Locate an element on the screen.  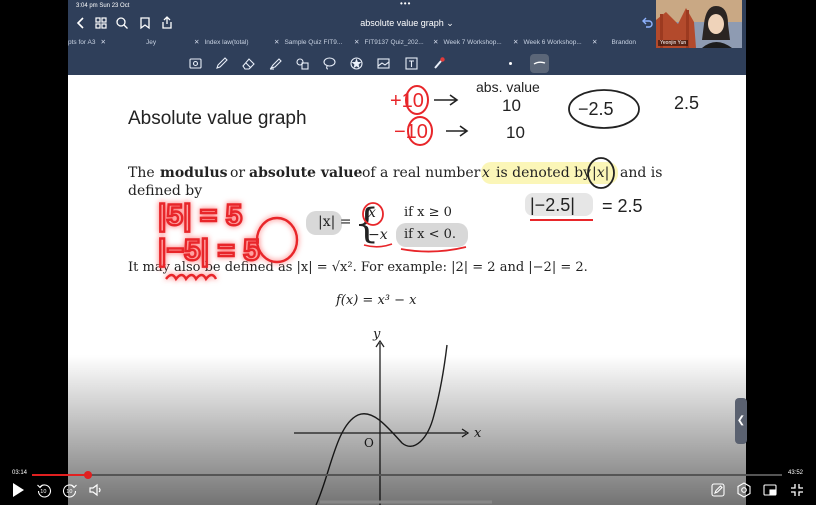
highlighter-icon is located at coordinates (275, 63).